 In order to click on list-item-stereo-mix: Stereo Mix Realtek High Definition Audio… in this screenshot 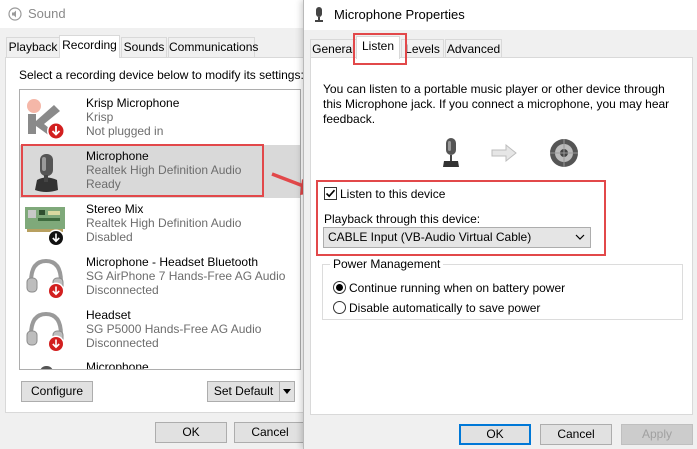, I will do `click(160, 224)`.